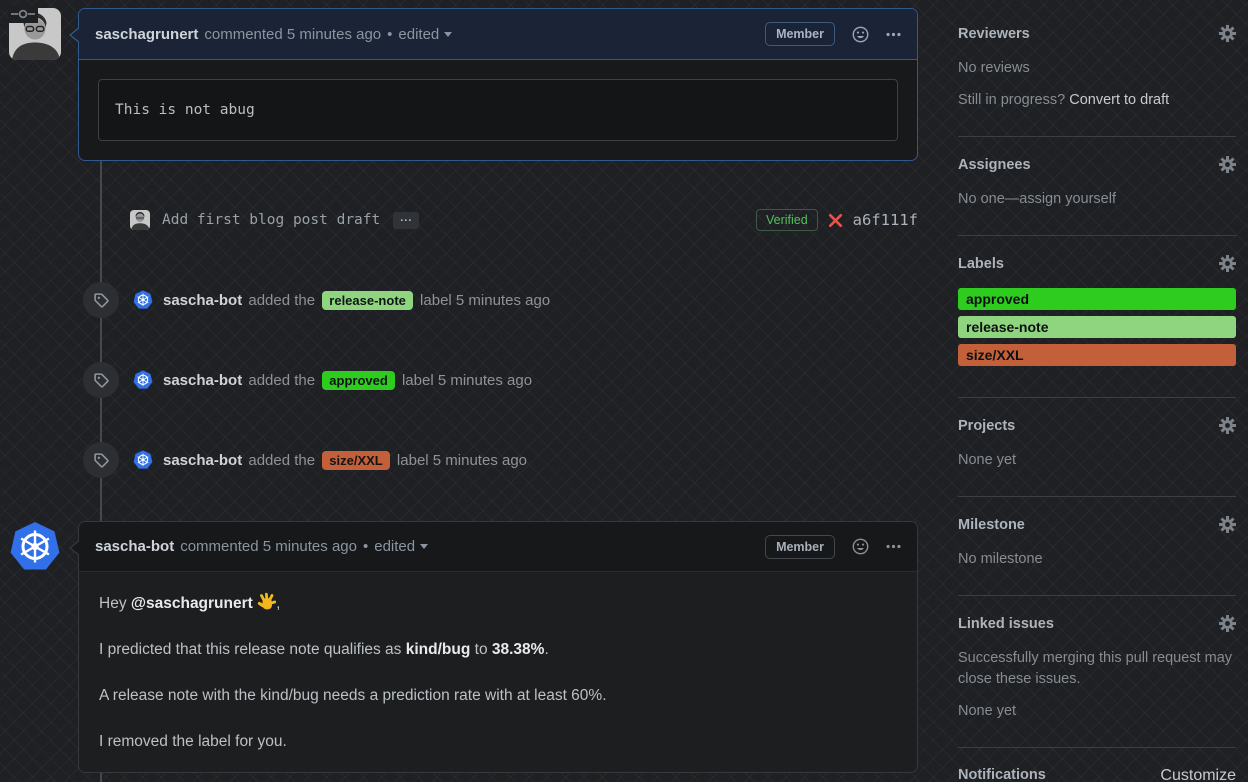  I want to click on git-commit-icon, so click(23, 14).